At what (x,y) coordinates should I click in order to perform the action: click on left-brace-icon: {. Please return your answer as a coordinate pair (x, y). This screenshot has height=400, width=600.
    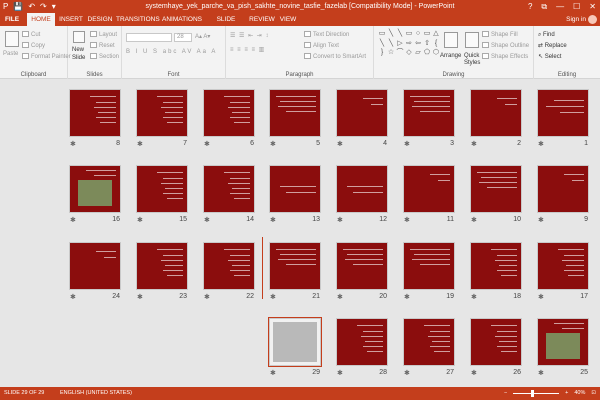
    Looking at the image, I should click on (436, 44).